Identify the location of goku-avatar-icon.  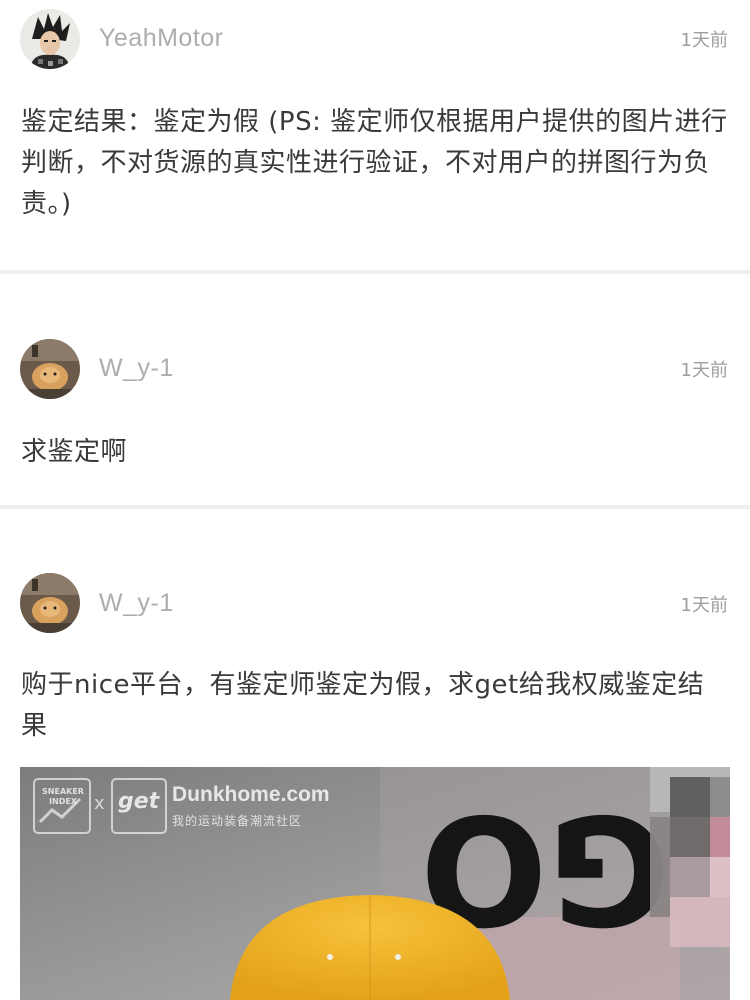
(50, 39).